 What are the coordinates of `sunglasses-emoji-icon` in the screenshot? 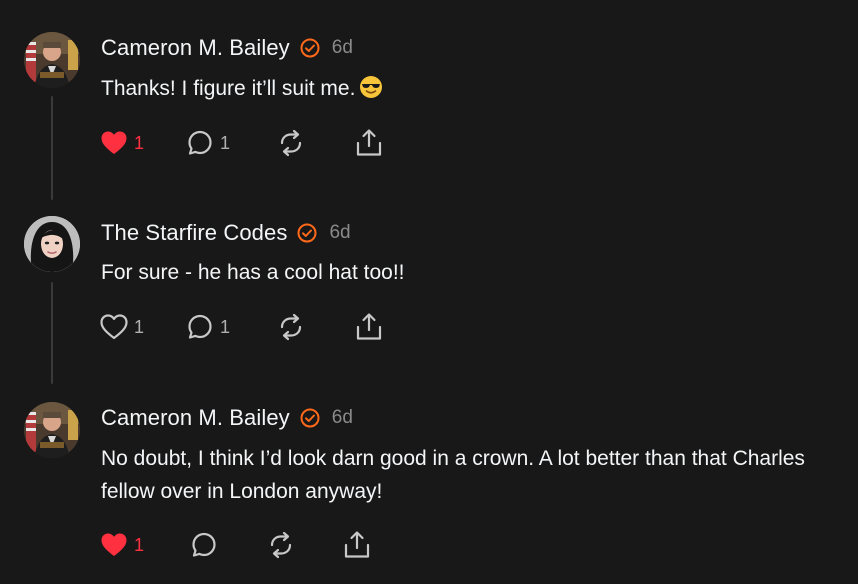 It's located at (371, 92).